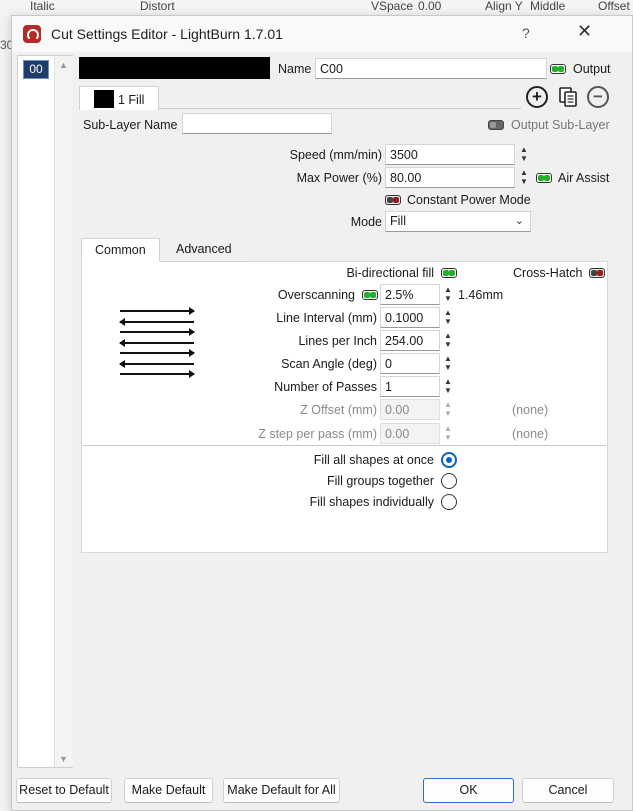 The image size is (633, 811). Describe the element at coordinates (449, 502) in the screenshot. I see `fill-shapes-individually-radio` at that location.